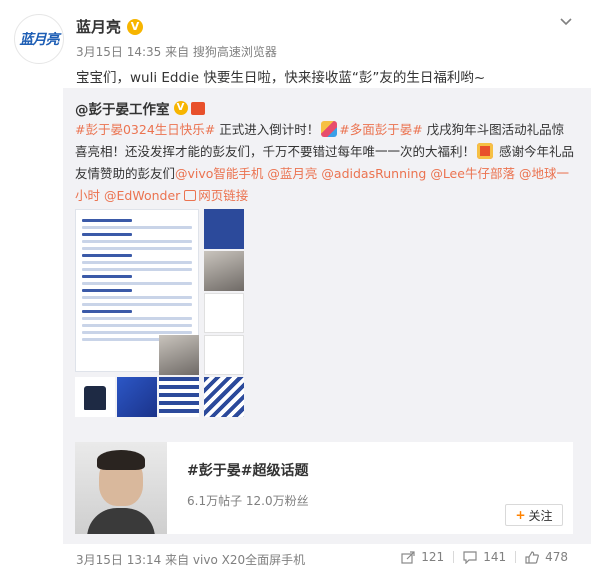  I want to click on chevron-down-icon, so click(566, 21).